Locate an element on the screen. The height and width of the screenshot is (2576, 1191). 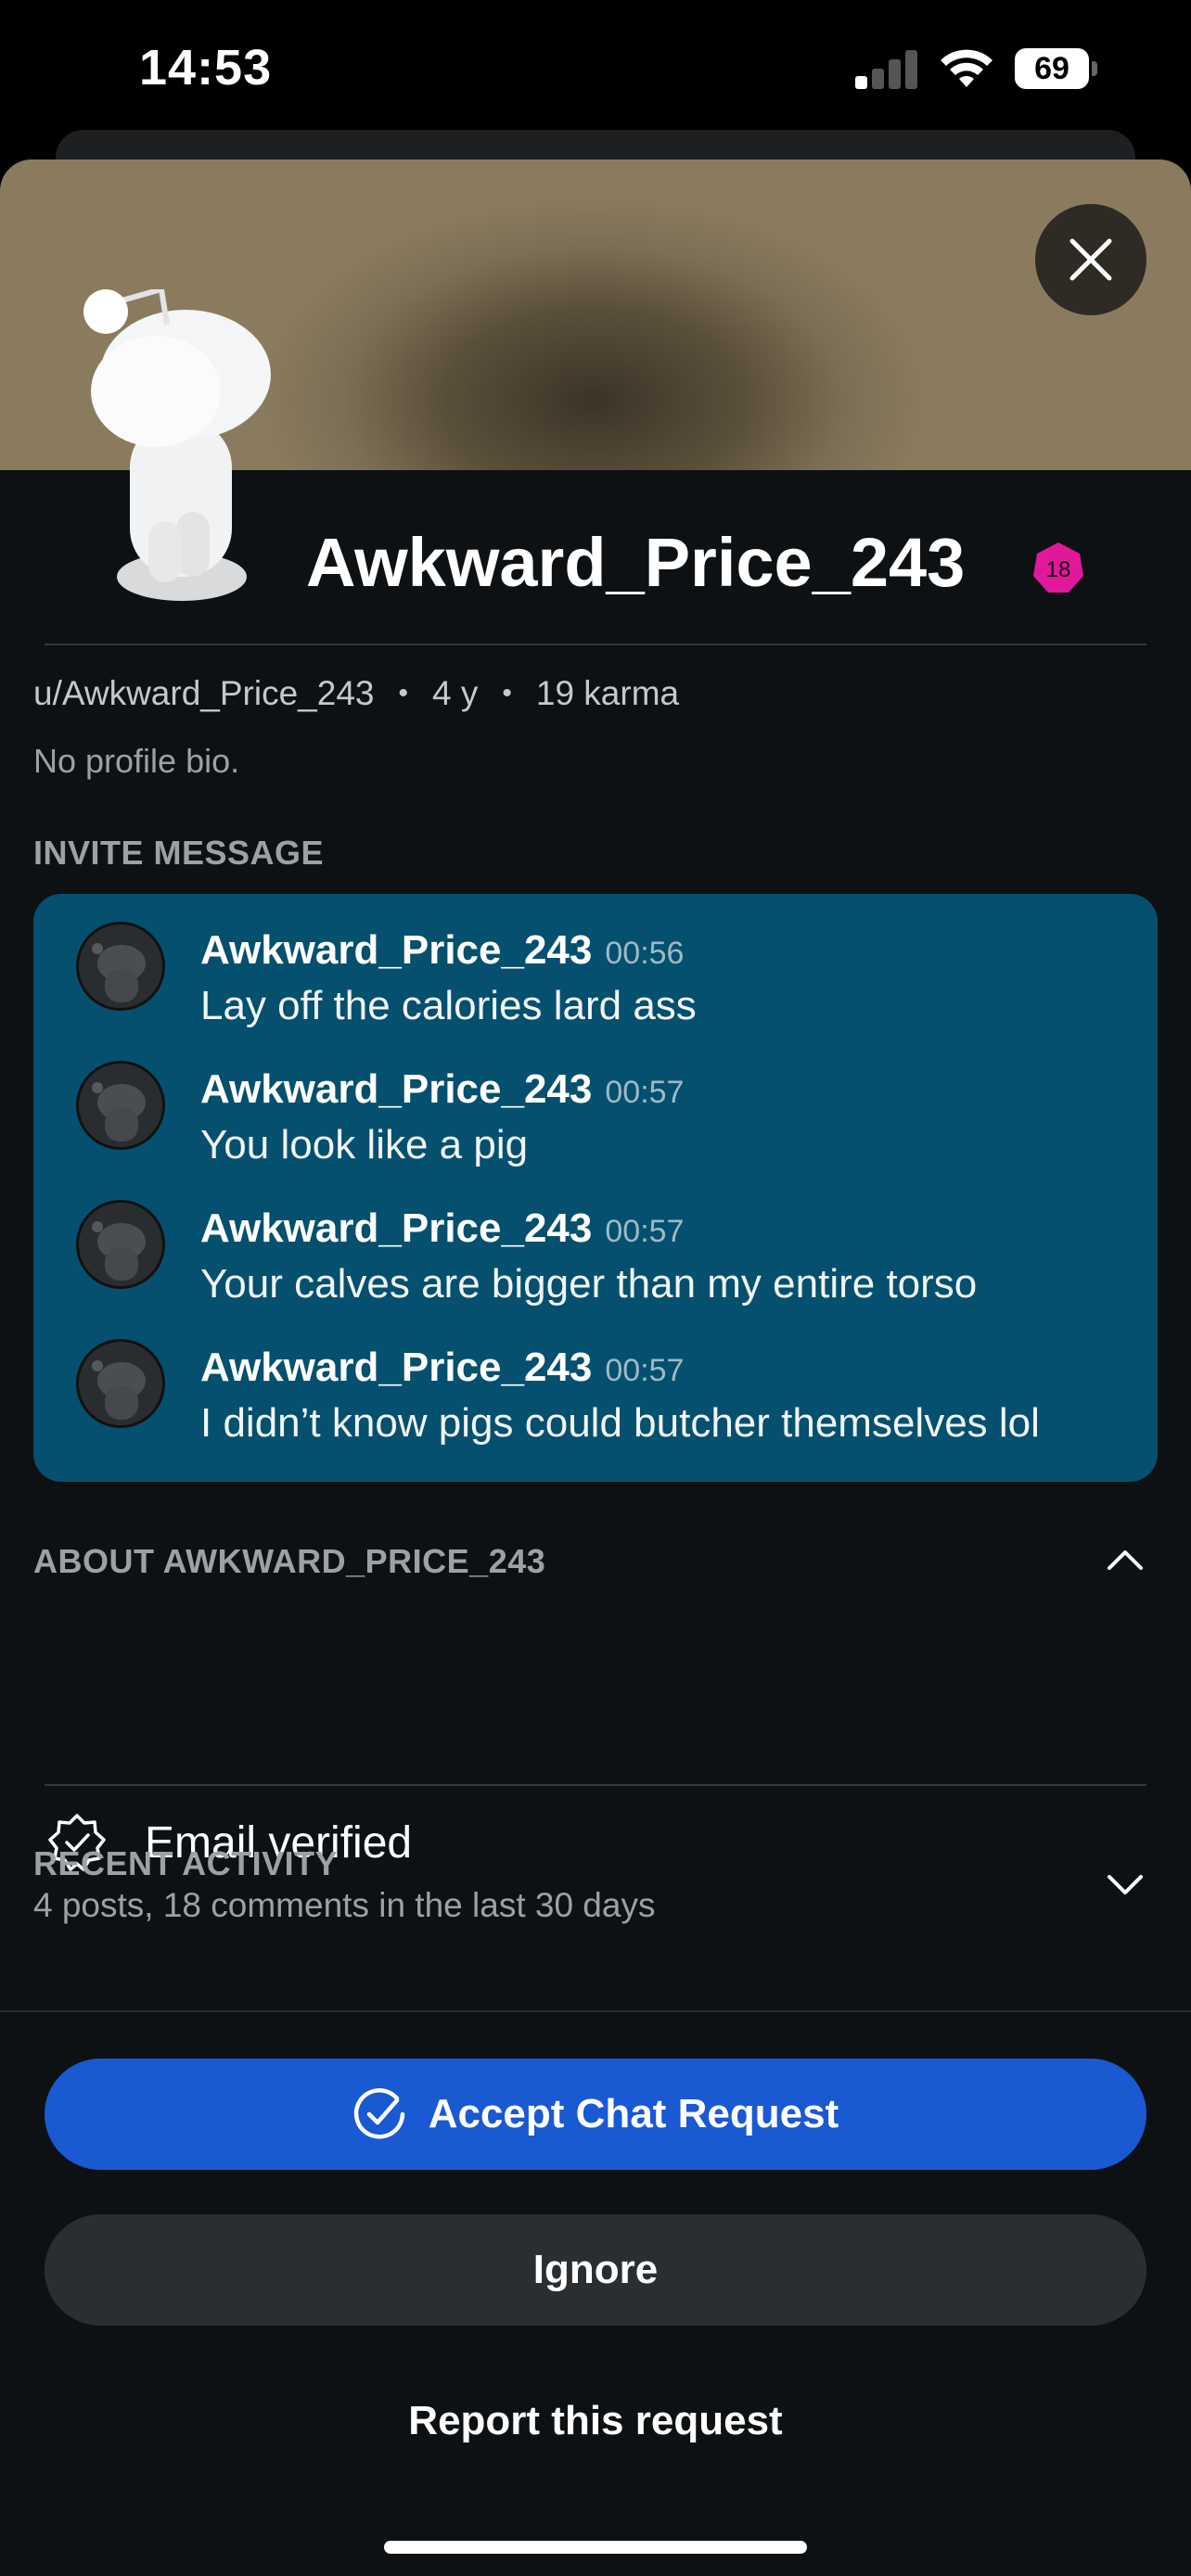
message-text: You look like a pig is located at coordinates (364, 1144).